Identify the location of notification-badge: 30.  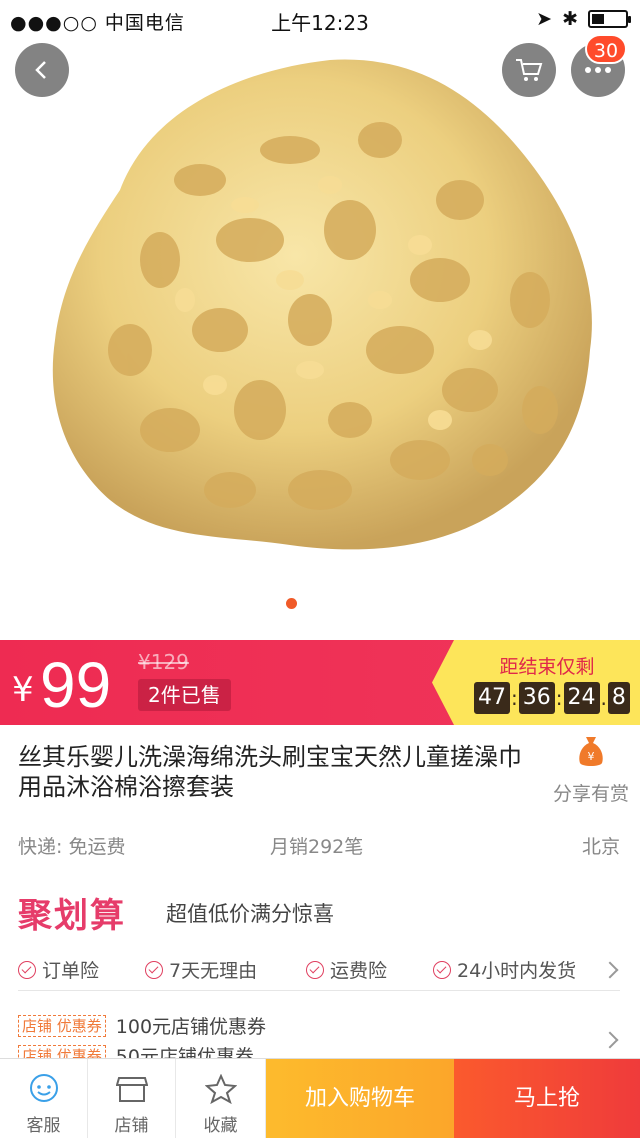
(606, 49).